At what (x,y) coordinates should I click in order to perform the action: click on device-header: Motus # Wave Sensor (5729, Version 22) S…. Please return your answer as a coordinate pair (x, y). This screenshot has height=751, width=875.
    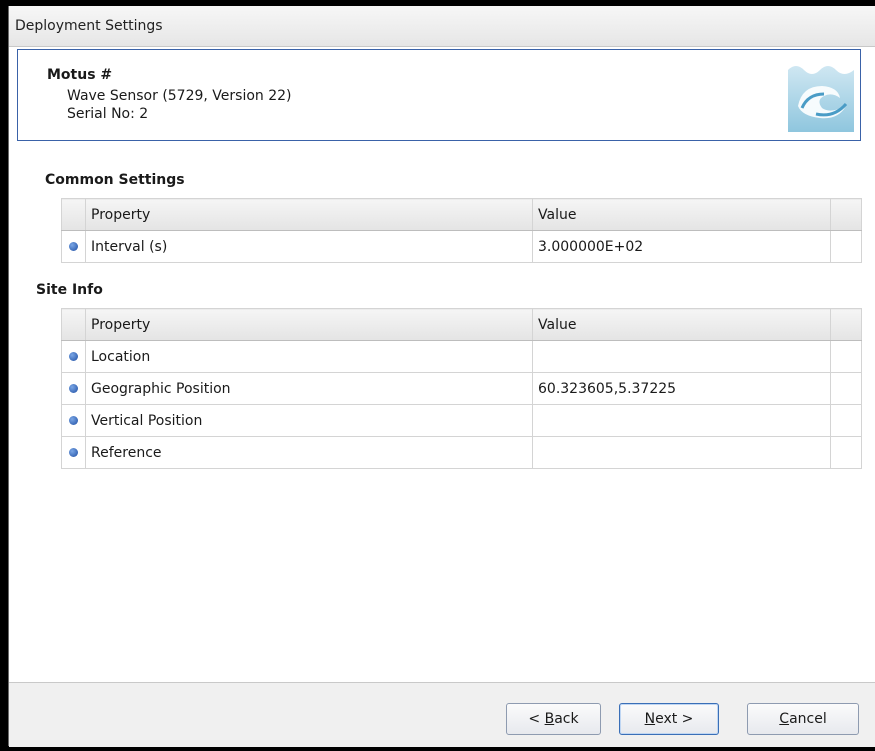
    Looking at the image, I should click on (439, 95).